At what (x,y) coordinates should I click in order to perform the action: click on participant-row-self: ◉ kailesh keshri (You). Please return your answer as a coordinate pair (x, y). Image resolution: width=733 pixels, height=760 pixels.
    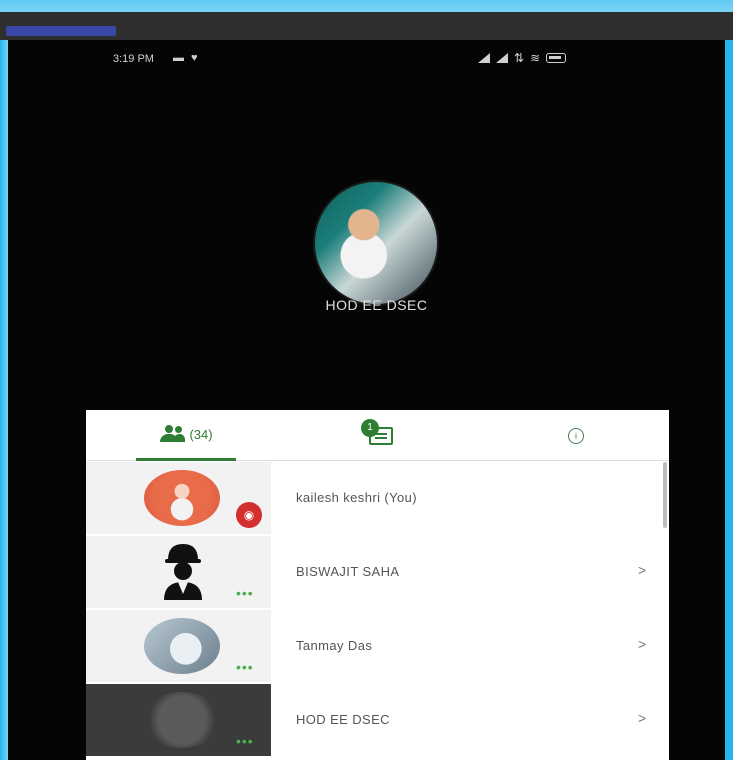
    Looking at the image, I should click on (377, 498).